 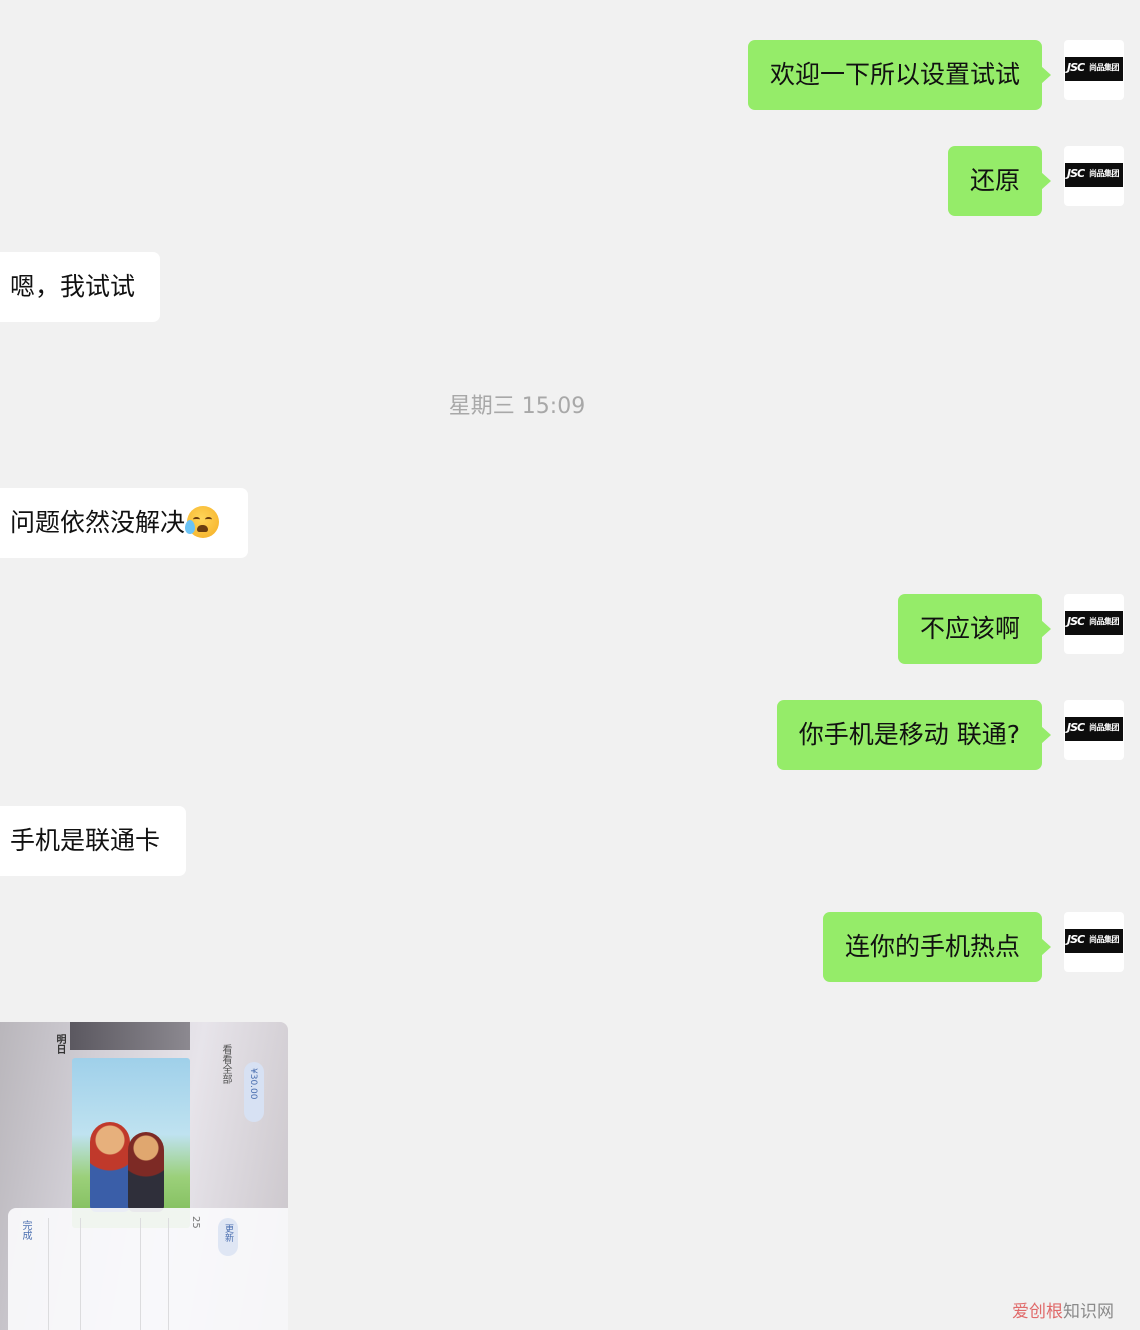 I want to click on photo-update-text: 更新, so click(x=228, y=1233).